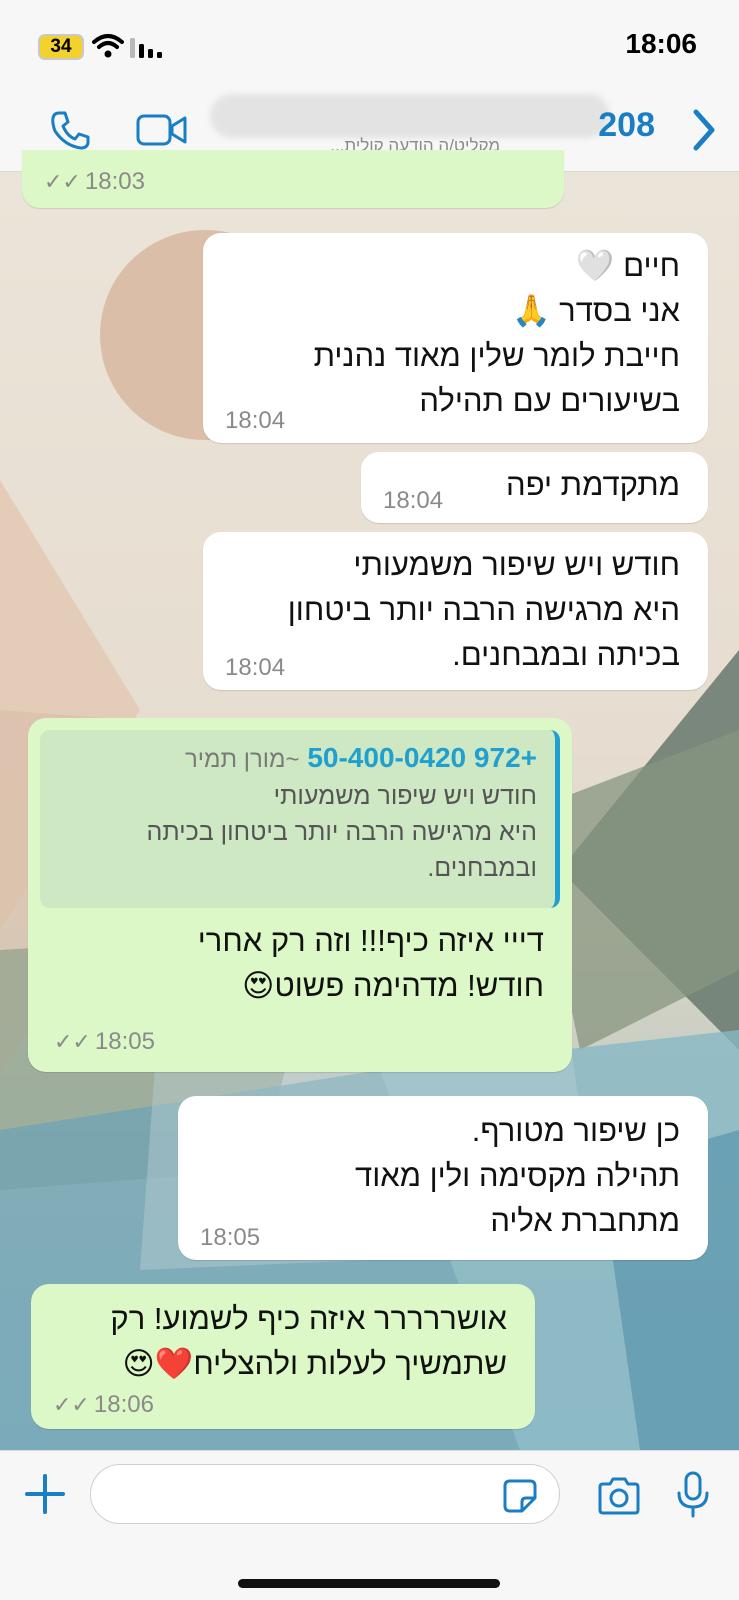  Describe the element at coordinates (422, 757) in the screenshot. I see `quoted-sender-phone: +972 50-400-0420` at that location.